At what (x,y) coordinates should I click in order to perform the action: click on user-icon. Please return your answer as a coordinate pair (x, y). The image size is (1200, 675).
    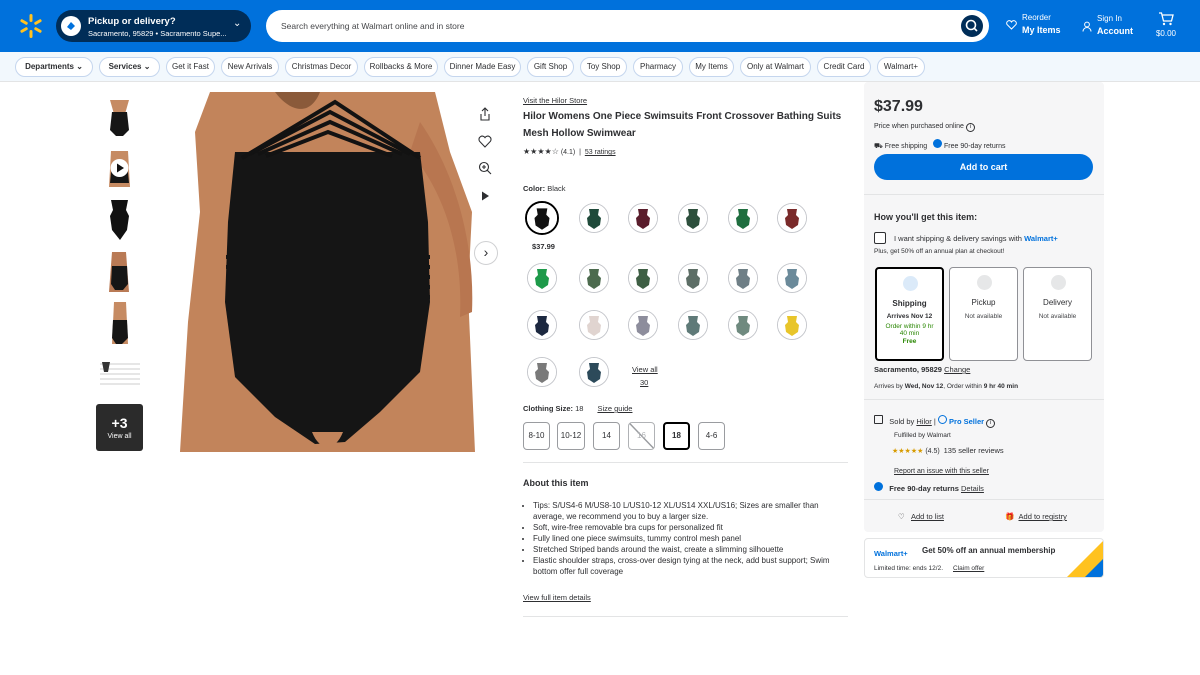
    Looking at the image, I should click on (1087, 26).